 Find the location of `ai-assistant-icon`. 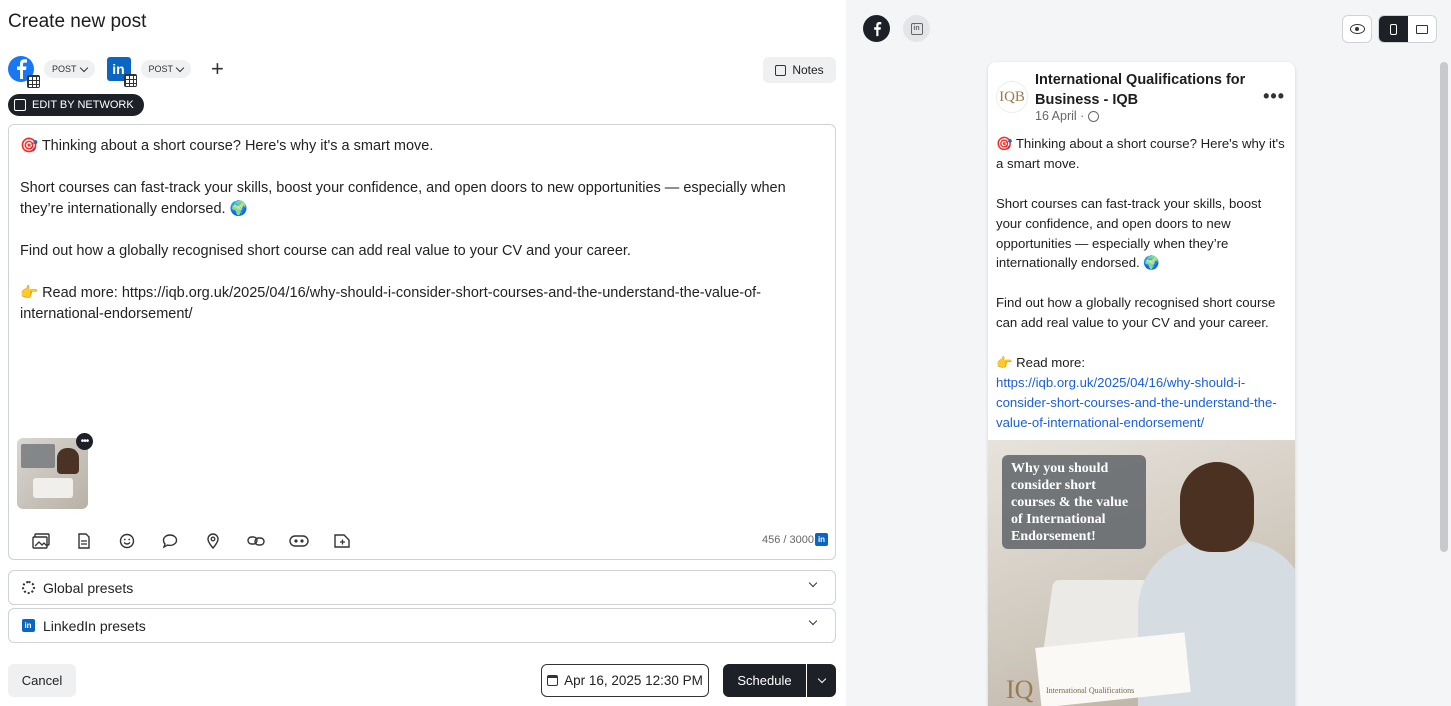

ai-assistant-icon is located at coordinates (298, 541).